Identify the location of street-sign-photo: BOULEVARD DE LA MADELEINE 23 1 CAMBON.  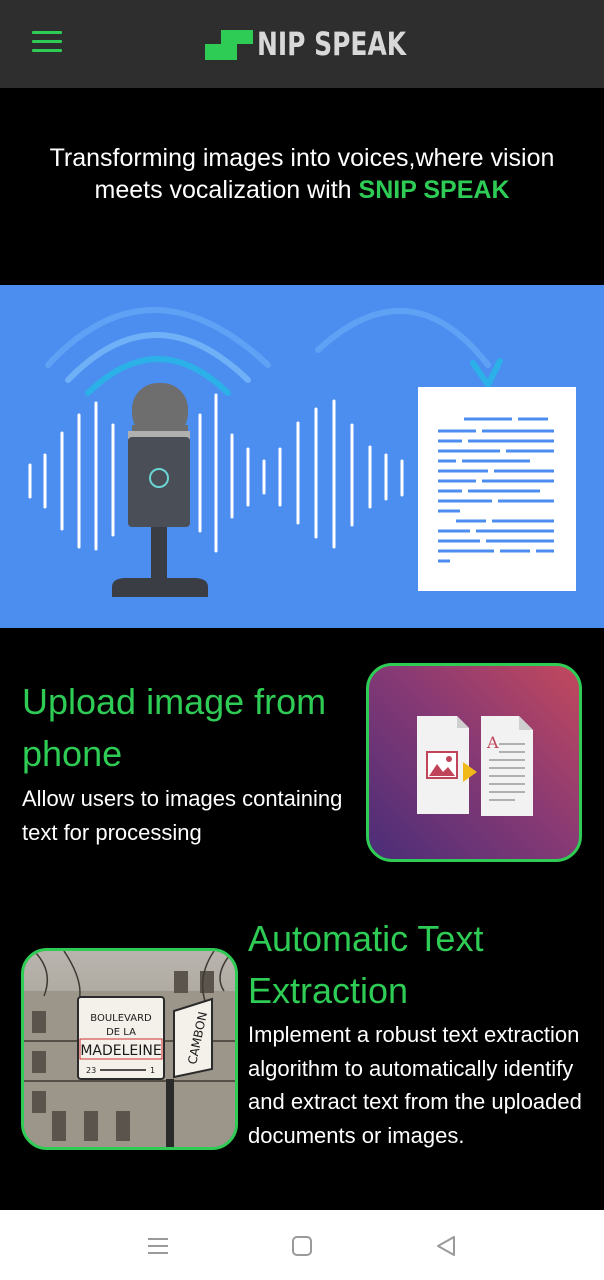
(129, 1049).